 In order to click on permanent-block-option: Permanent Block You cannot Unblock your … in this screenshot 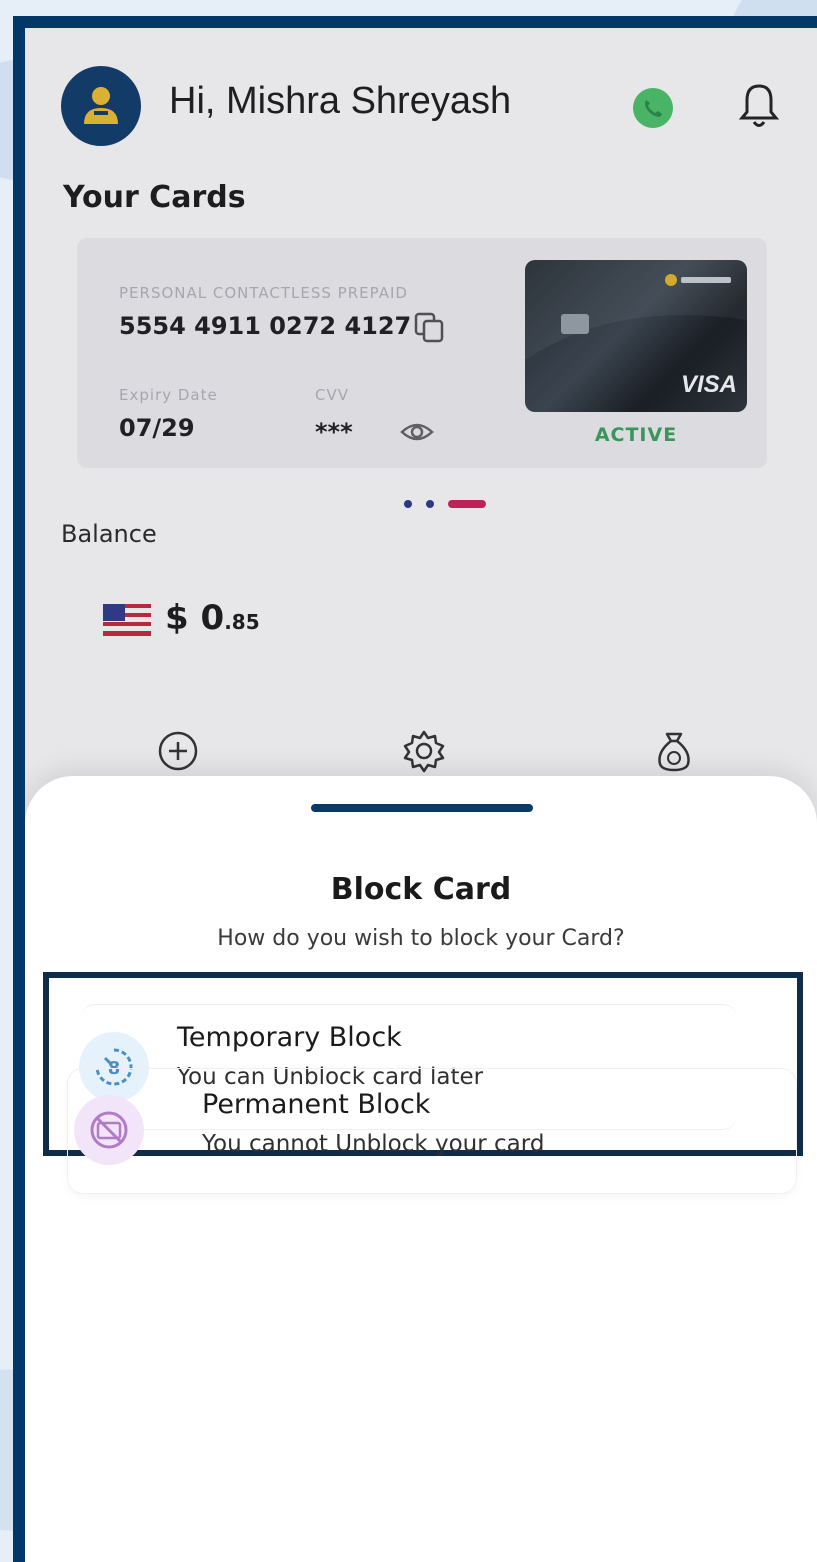, I will do `click(432, 1131)`.